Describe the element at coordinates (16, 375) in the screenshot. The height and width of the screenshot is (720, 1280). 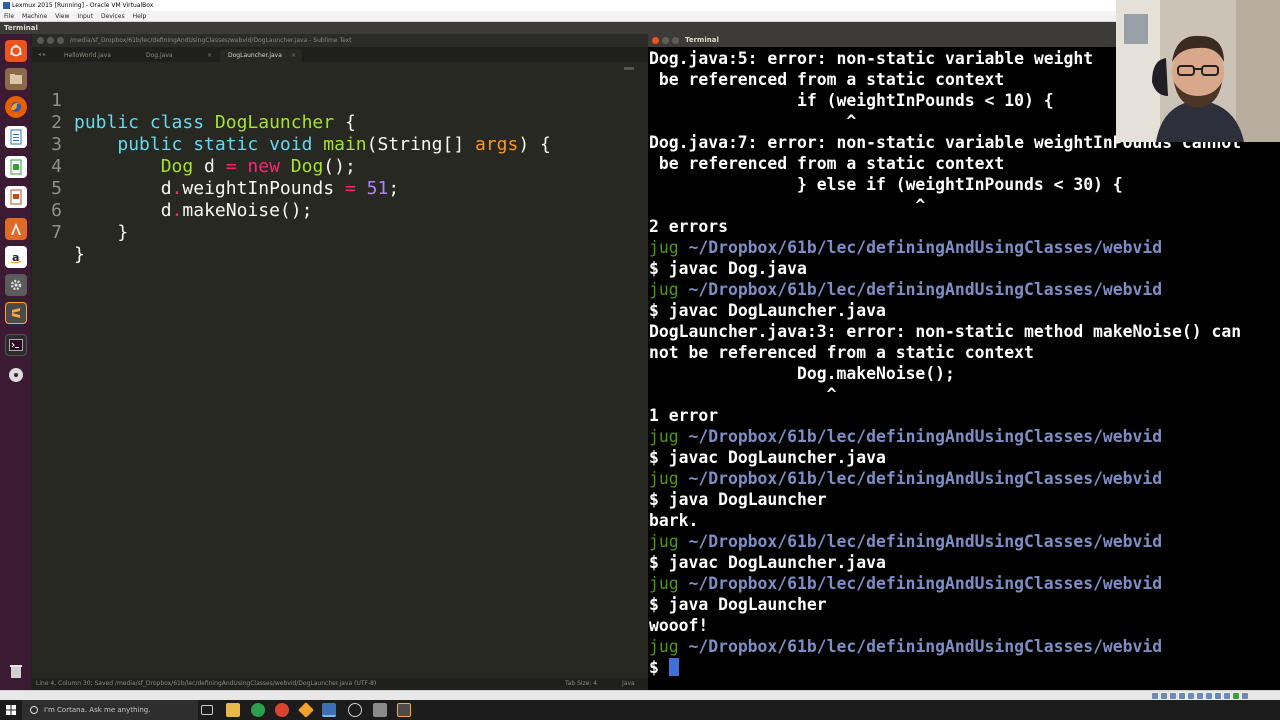
I see `dvd-icon` at that location.